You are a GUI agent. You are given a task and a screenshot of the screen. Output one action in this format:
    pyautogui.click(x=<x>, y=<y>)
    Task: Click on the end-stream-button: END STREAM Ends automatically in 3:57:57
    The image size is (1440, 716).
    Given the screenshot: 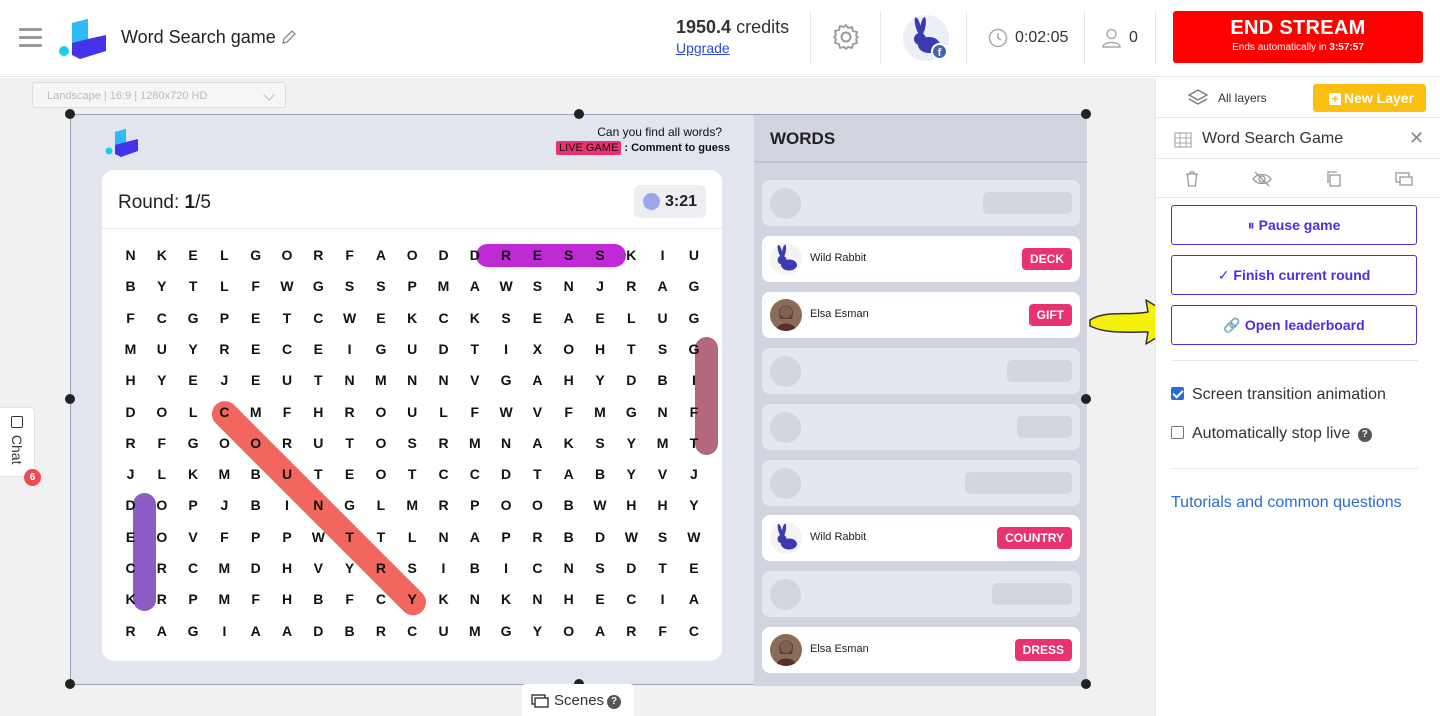 What is the action you would take?
    pyautogui.click(x=1298, y=37)
    